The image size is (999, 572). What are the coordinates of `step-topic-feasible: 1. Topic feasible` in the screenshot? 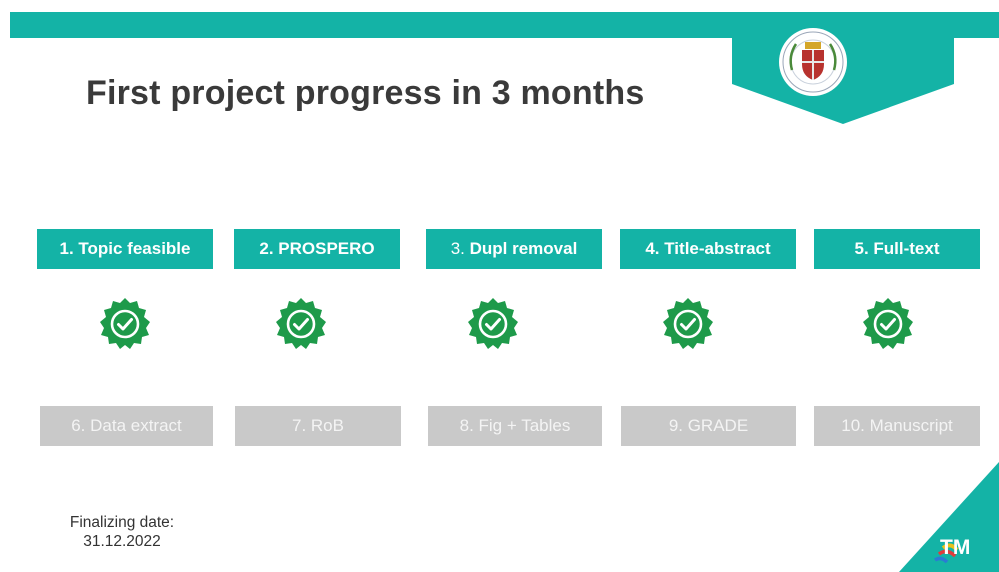 It's located at (125, 249).